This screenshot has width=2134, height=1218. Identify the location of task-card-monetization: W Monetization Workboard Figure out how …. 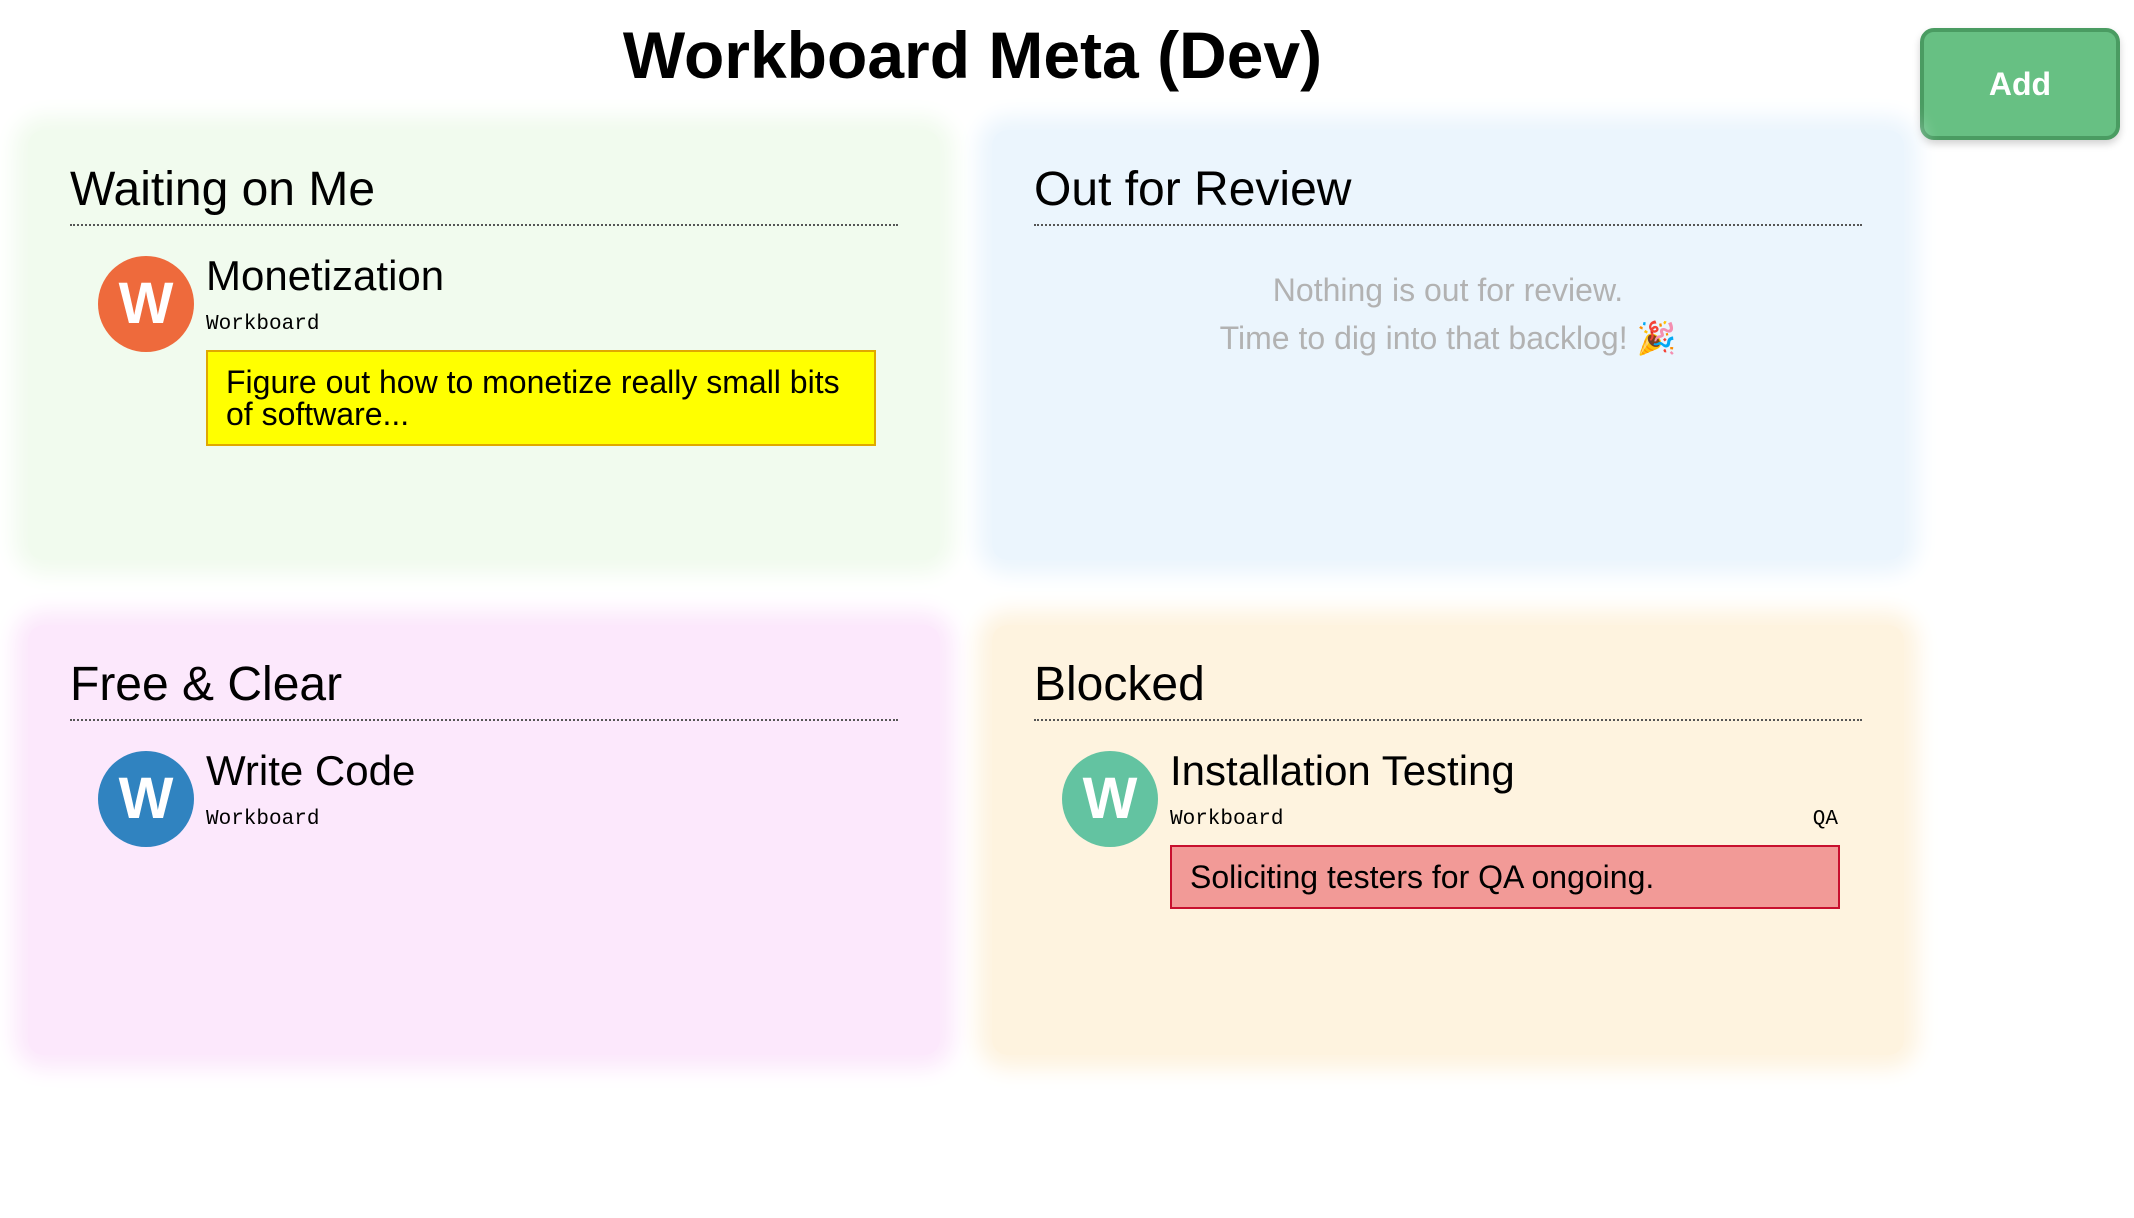
(484, 348).